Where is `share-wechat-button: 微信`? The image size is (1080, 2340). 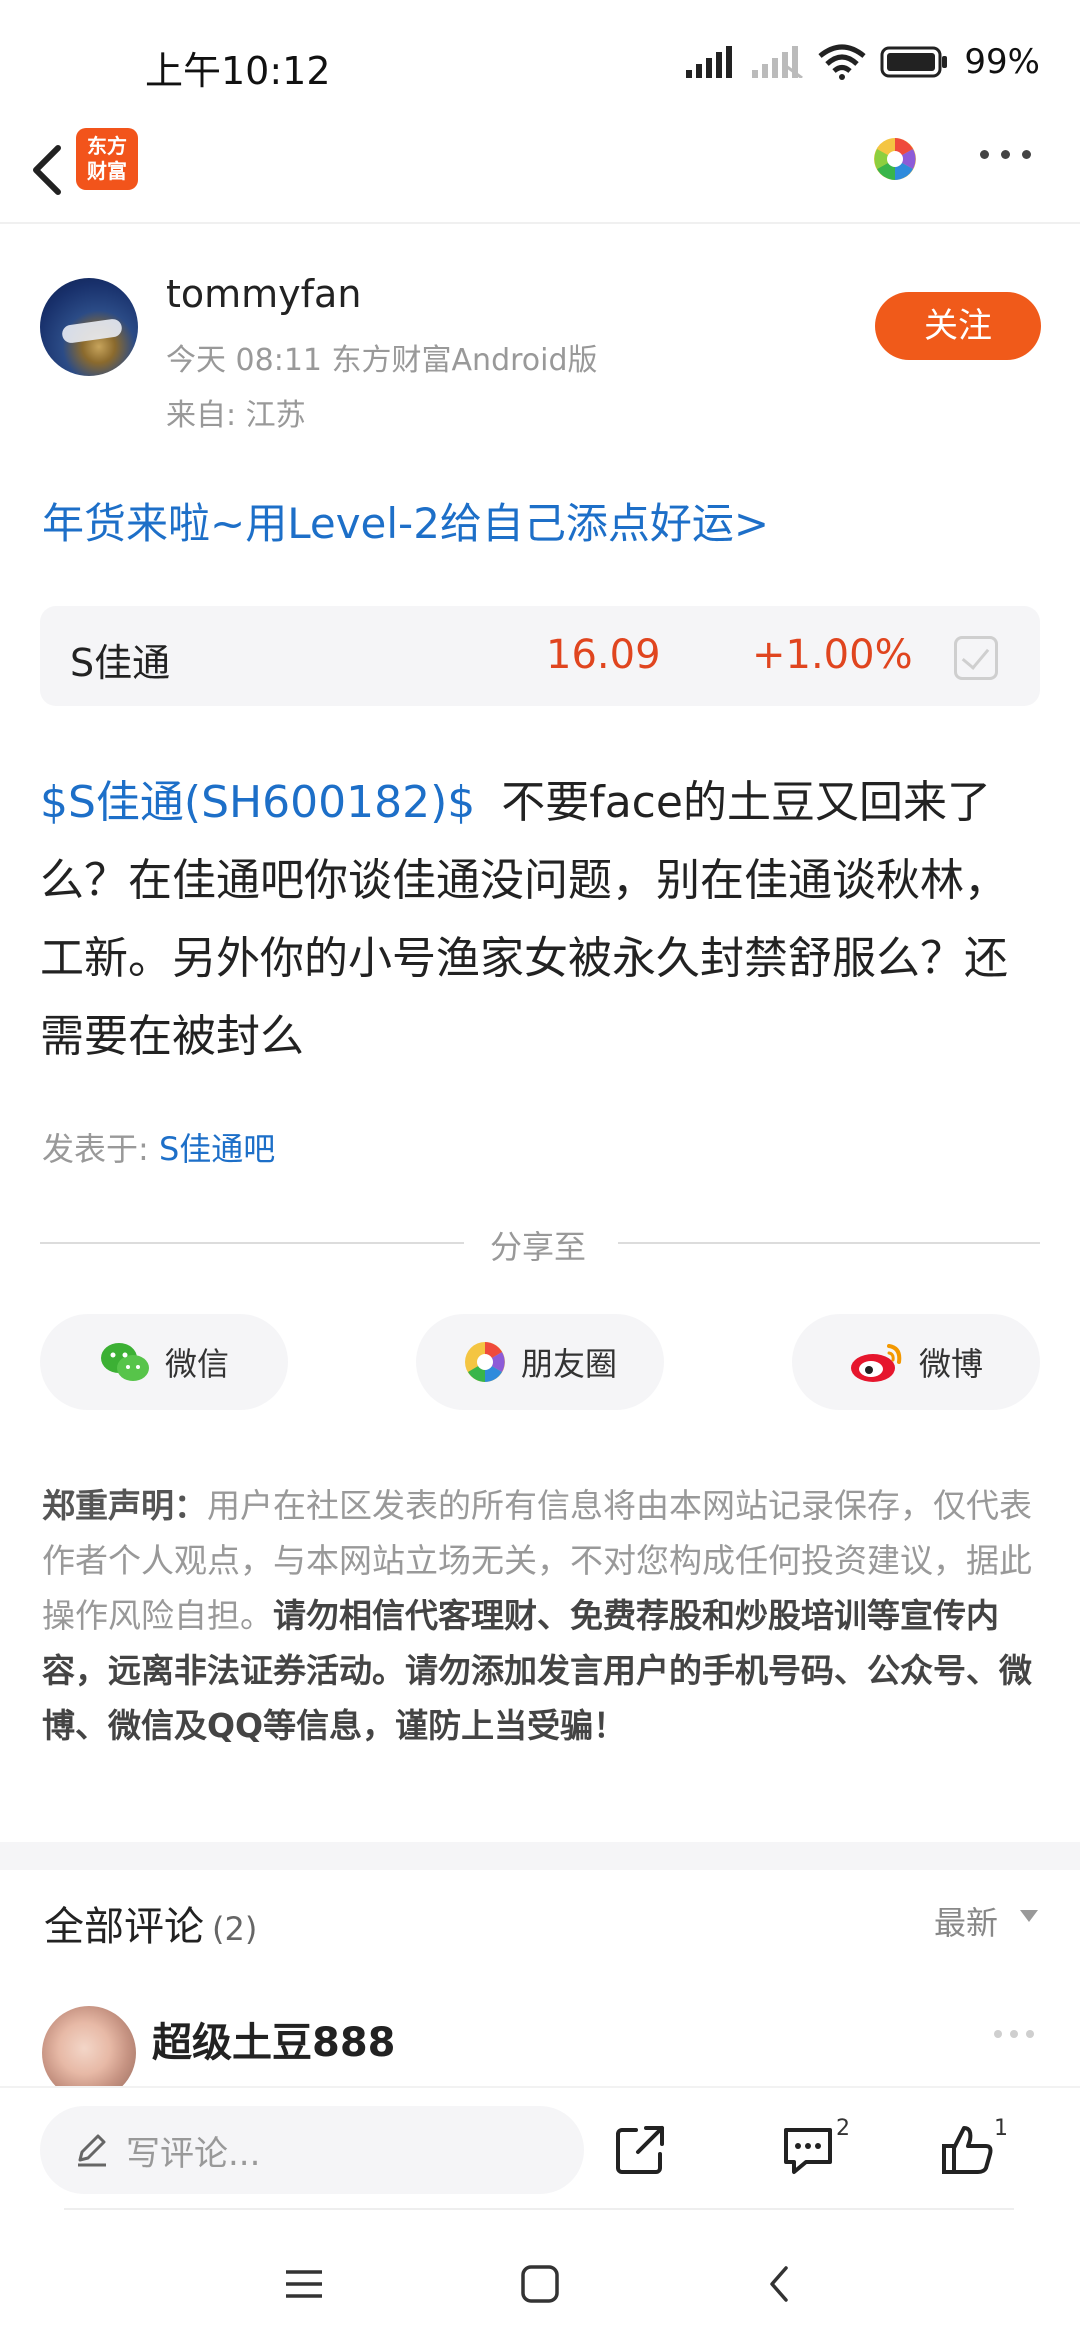 share-wechat-button: 微信 is located at coordinates (164, 1362).